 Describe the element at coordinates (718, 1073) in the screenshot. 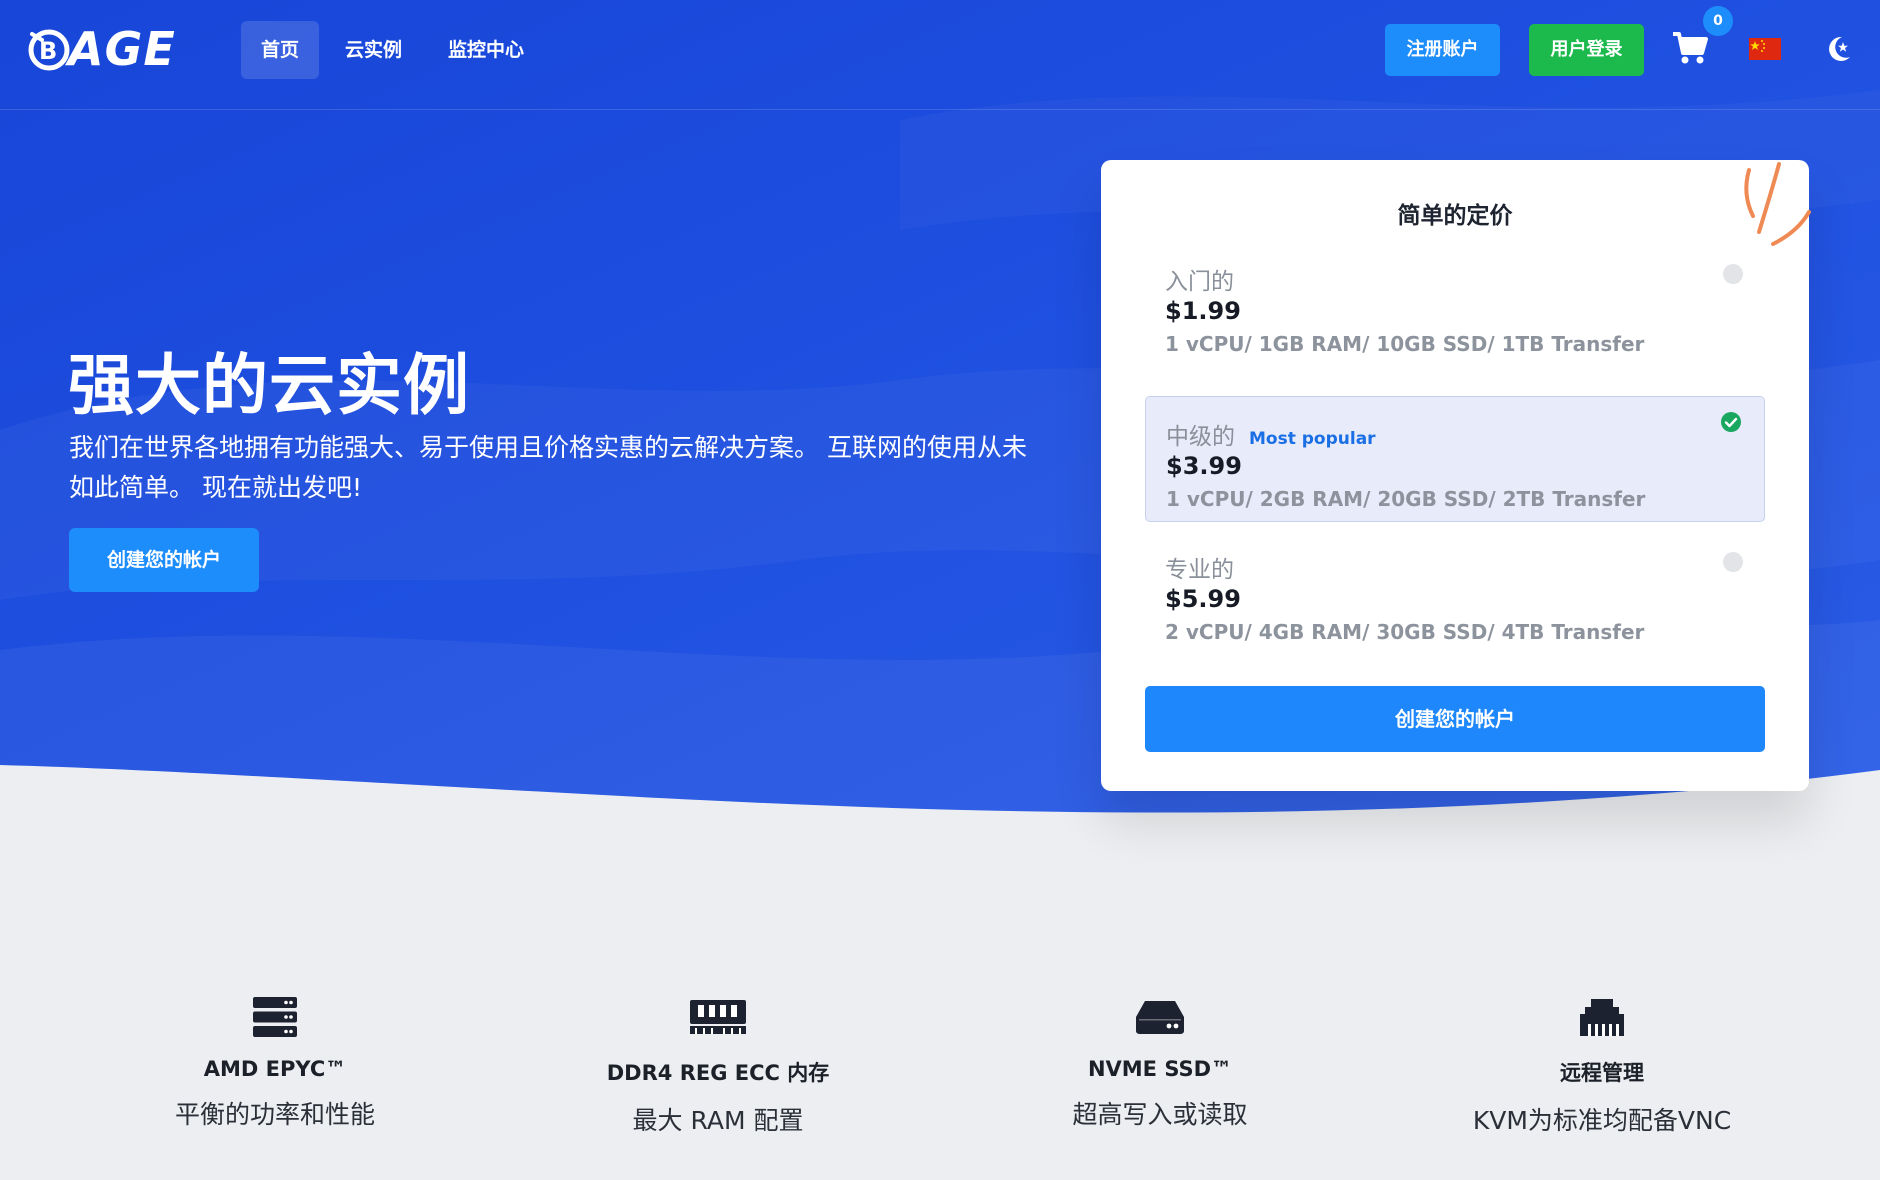

I see `feature-title: DDR4 REG ECC 内存` at that location.